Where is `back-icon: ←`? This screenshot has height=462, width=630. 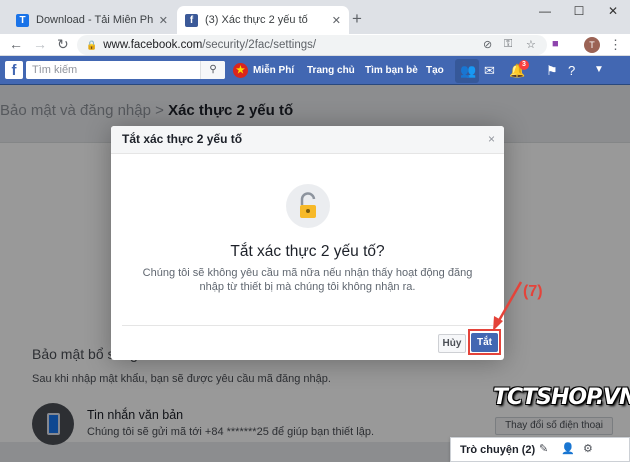 back-icon: ← is located at coordinates (16, 44).